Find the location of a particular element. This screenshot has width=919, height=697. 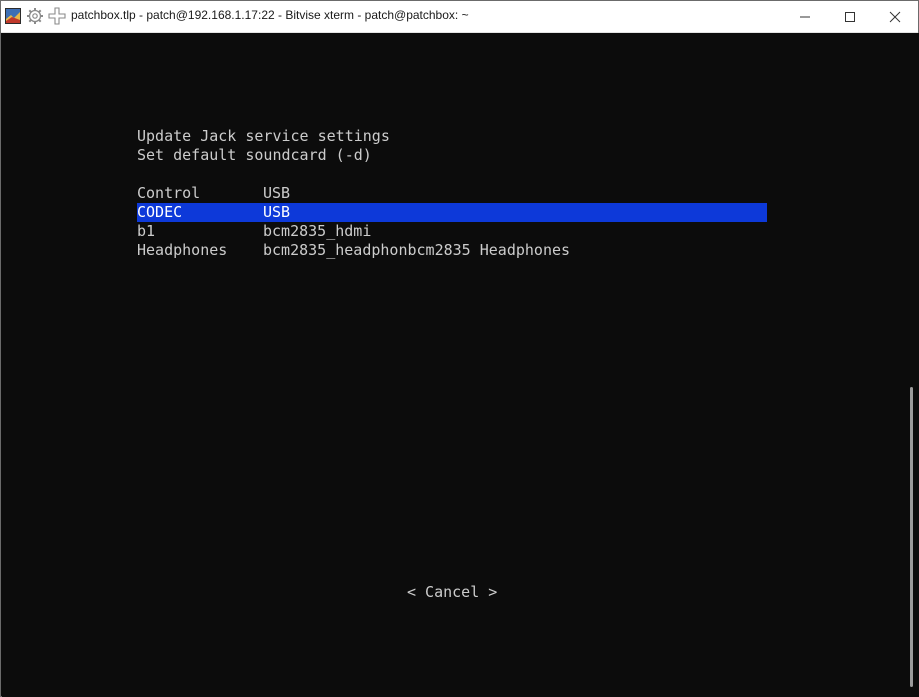

menu-item-tag: Control is located at coordinates (169, 193).